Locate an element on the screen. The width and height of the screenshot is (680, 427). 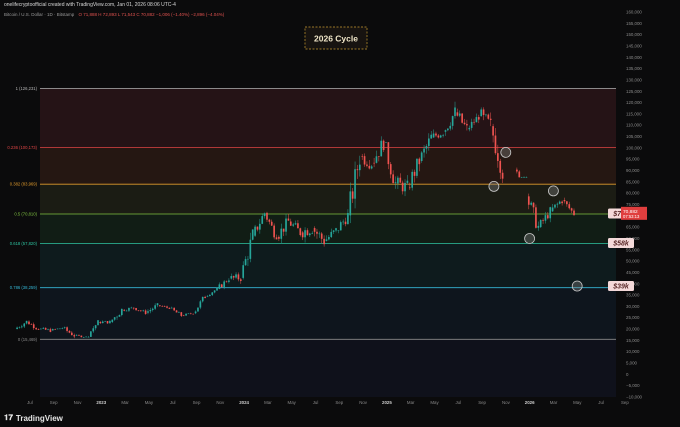
y-tick-label: 125,000 is located at coordinates (634, 91).